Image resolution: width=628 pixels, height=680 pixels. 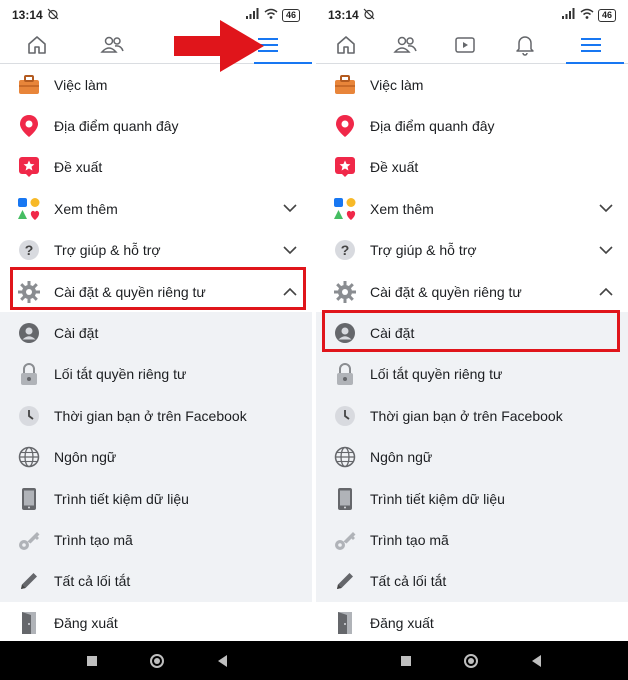 I want to click on notifications-icon, so click(x=525, y=47).